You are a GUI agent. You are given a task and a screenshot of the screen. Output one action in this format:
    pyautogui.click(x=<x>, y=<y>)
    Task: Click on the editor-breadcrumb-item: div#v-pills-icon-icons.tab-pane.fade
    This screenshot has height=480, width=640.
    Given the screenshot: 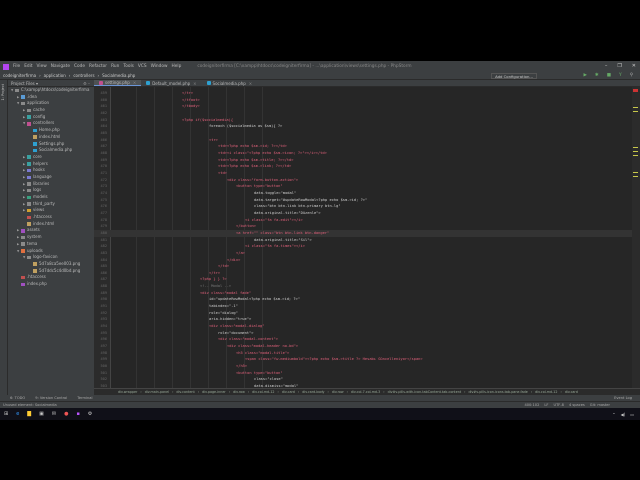 What is the action you would take?
    pyautogui.click(x=497, y=392)
    